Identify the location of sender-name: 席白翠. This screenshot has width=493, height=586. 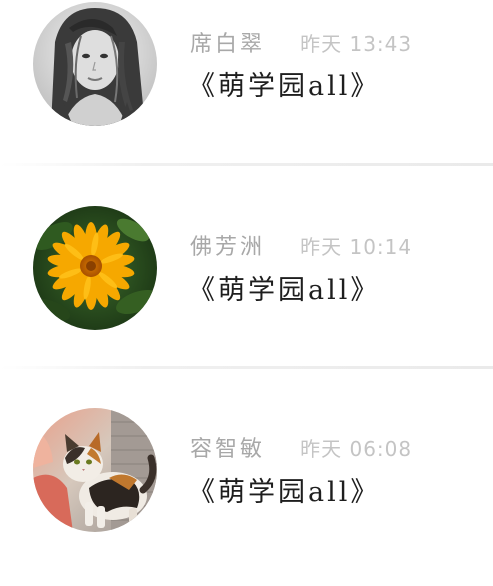
(228, 44).